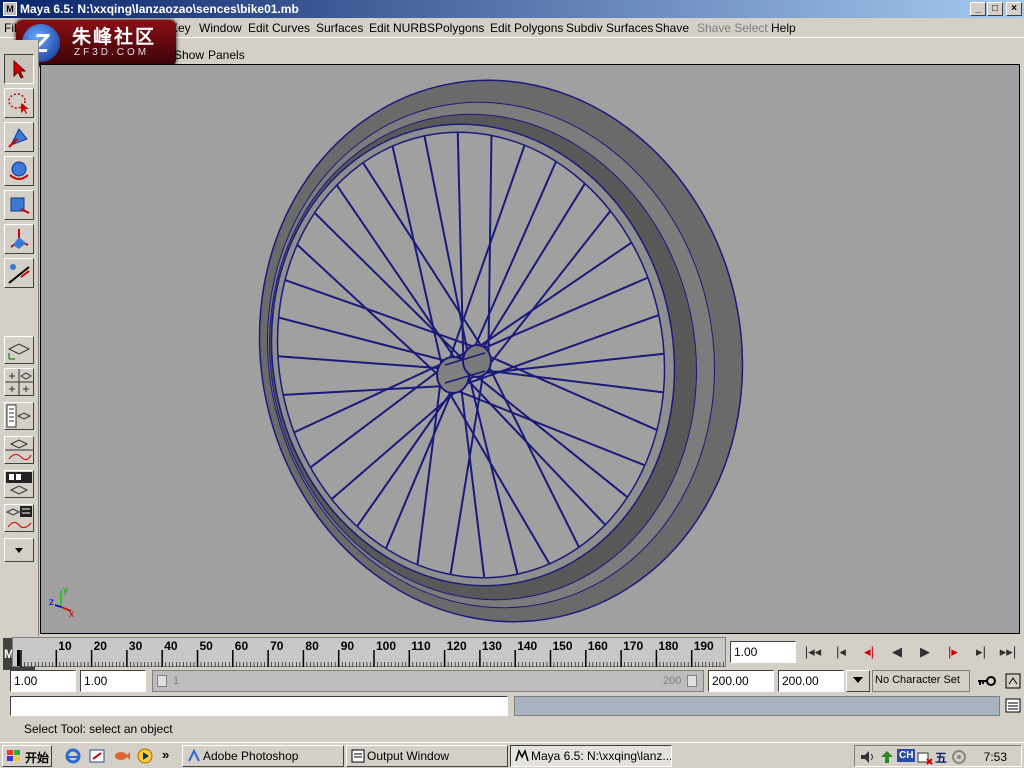  I want to click on task-label: Adobe Photoshop, so click(251, 756).